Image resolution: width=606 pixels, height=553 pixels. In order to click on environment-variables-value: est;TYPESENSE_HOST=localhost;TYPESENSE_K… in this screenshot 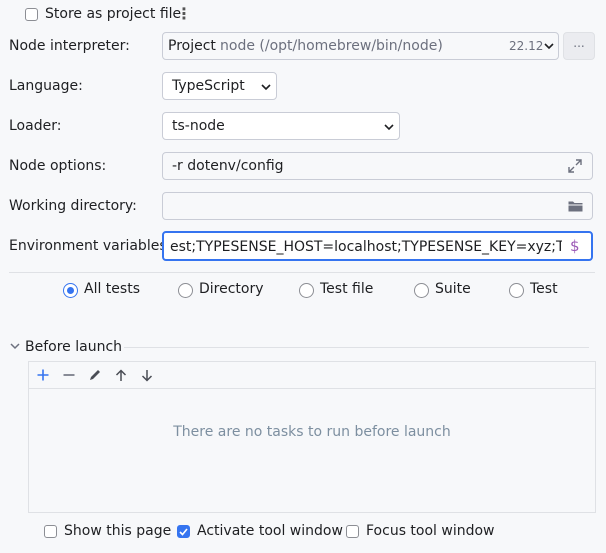, I will do `click(366, 247)`.